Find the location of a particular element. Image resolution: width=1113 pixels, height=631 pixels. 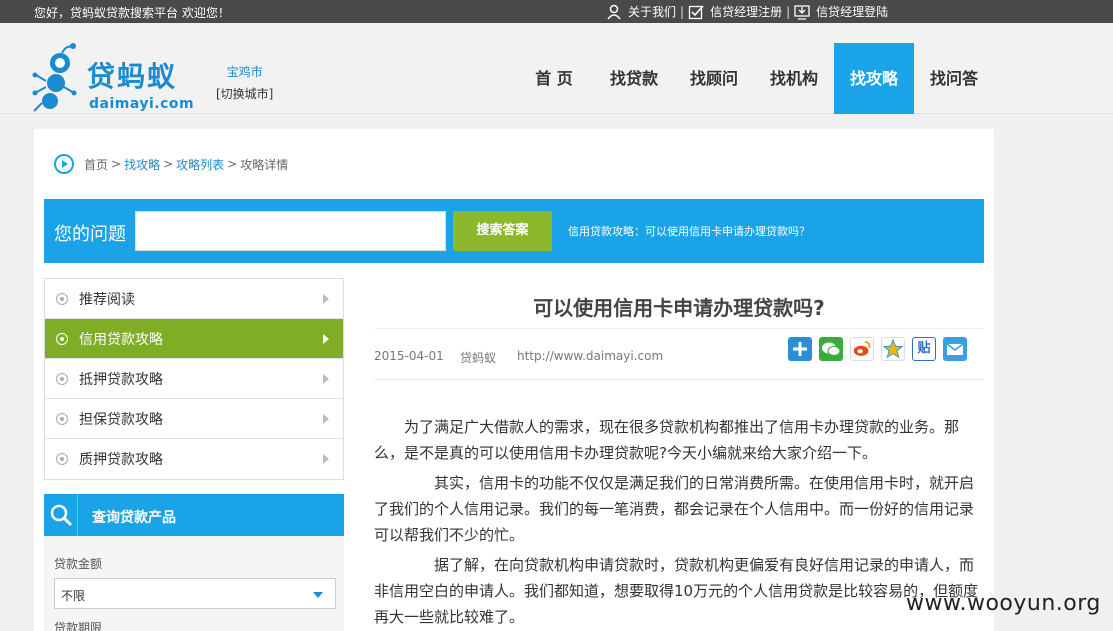

loan-amount-label: 贷款金额 is located at coordinates (78, 564).